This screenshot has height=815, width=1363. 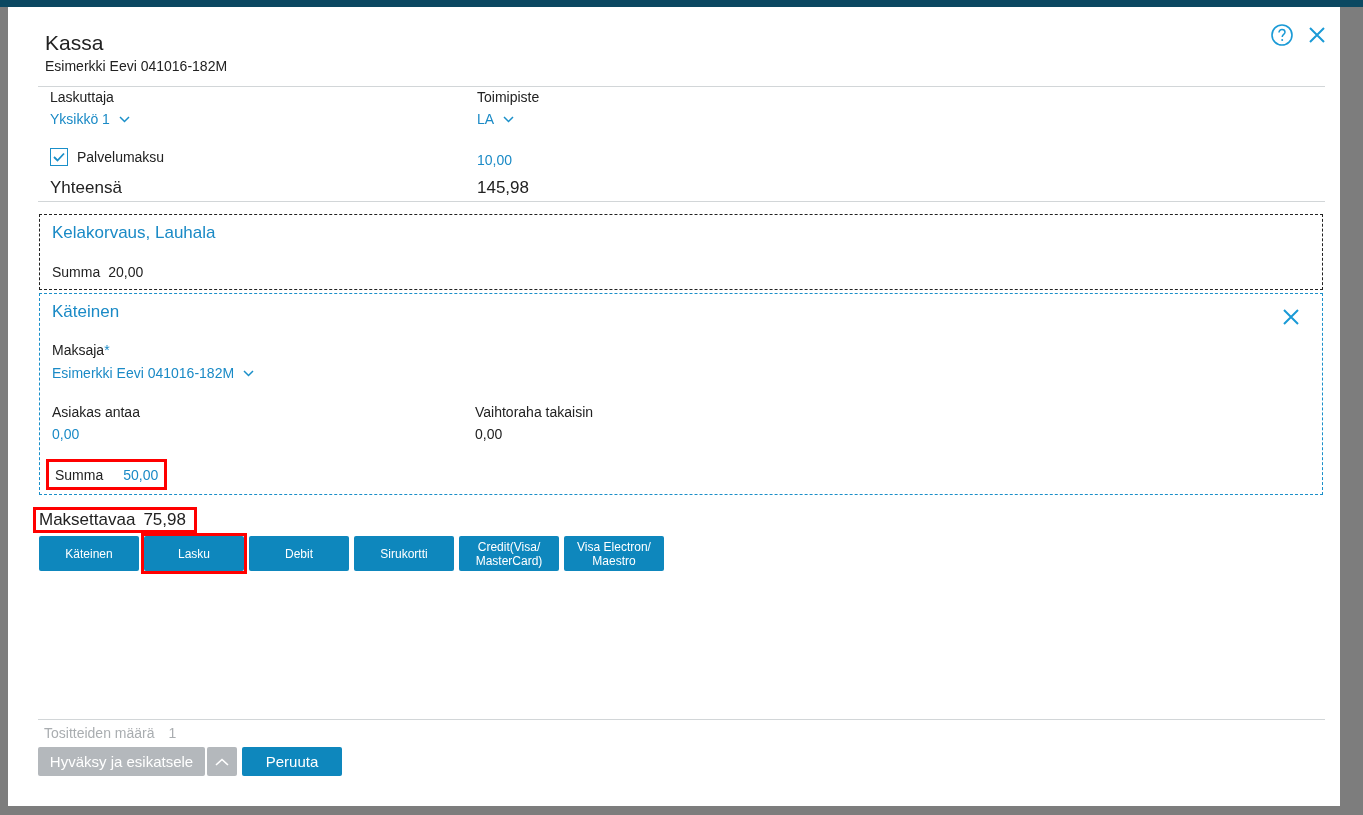 What do you see at coordinates (107, 350) in the screenshot?
I see `required-mark: *` at bounding box center [107, 350].